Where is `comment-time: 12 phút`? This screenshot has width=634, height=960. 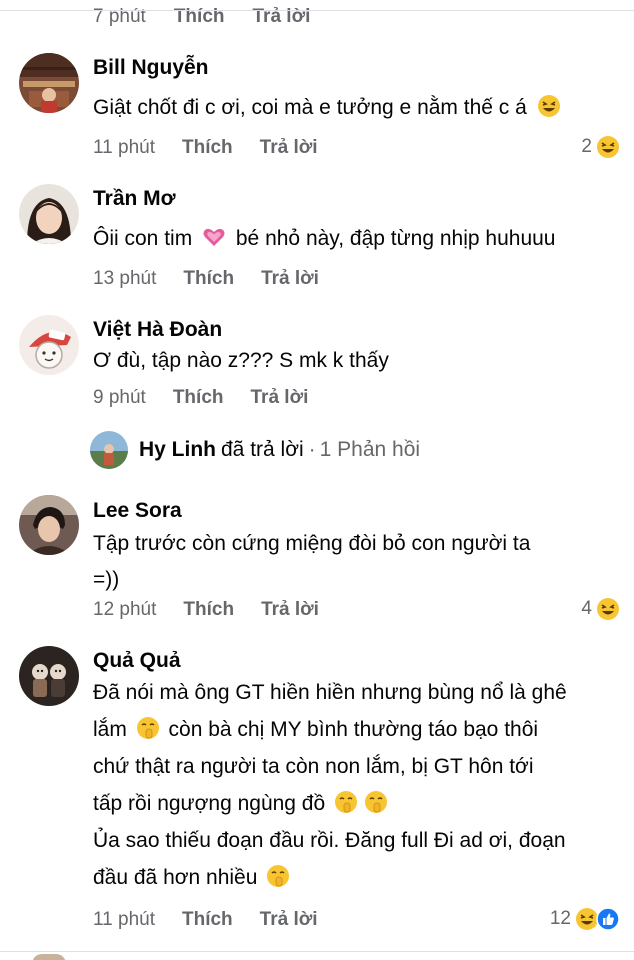 comment-time: 12 phút is located at coordinates (124, 610).